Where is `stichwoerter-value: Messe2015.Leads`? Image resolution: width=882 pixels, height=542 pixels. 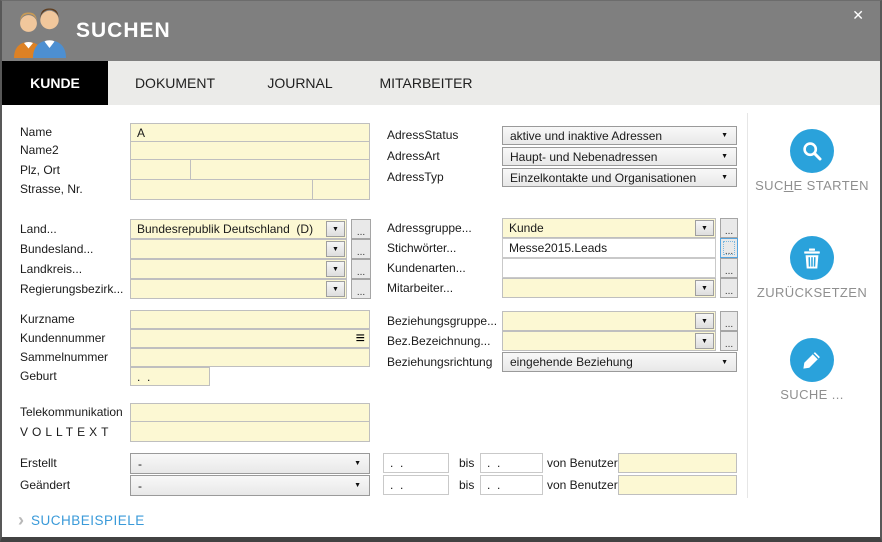 stichwoerter-value: Messe2015.Leads is located at coordinates (558, 248).